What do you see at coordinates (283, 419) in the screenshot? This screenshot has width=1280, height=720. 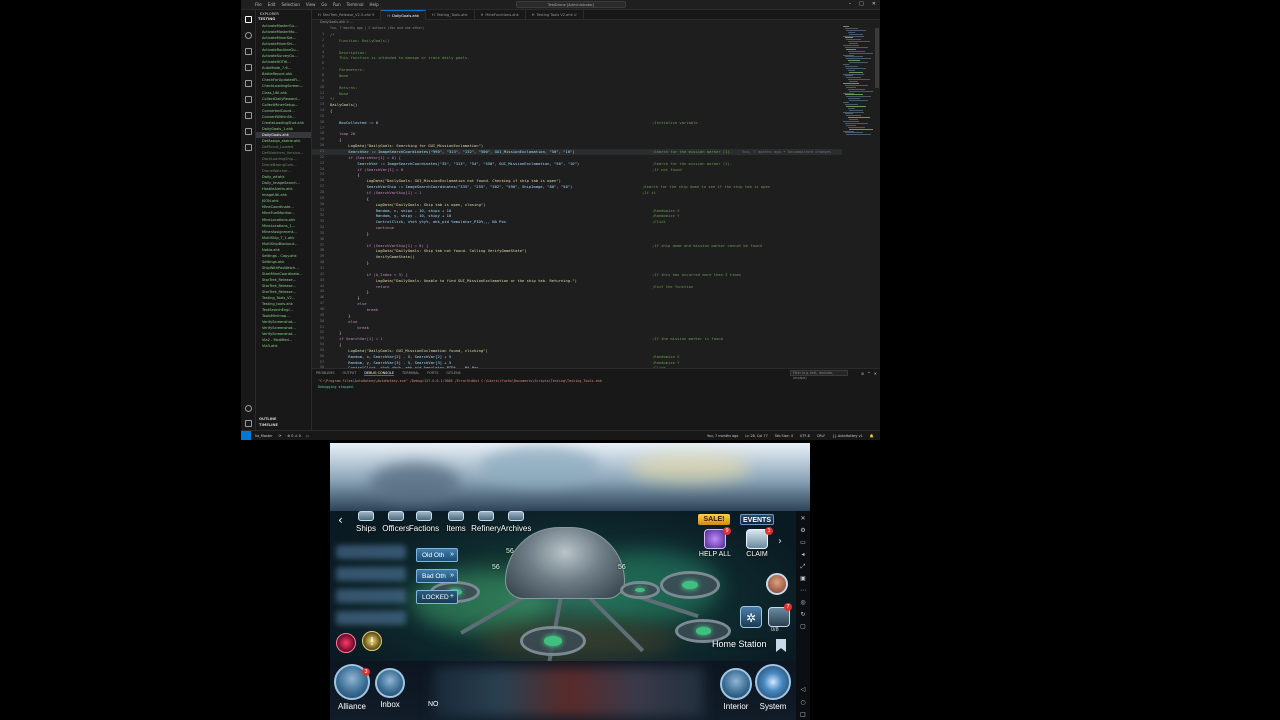 I see `outline-section: OUTLINE` at bounding box center [283, 419].